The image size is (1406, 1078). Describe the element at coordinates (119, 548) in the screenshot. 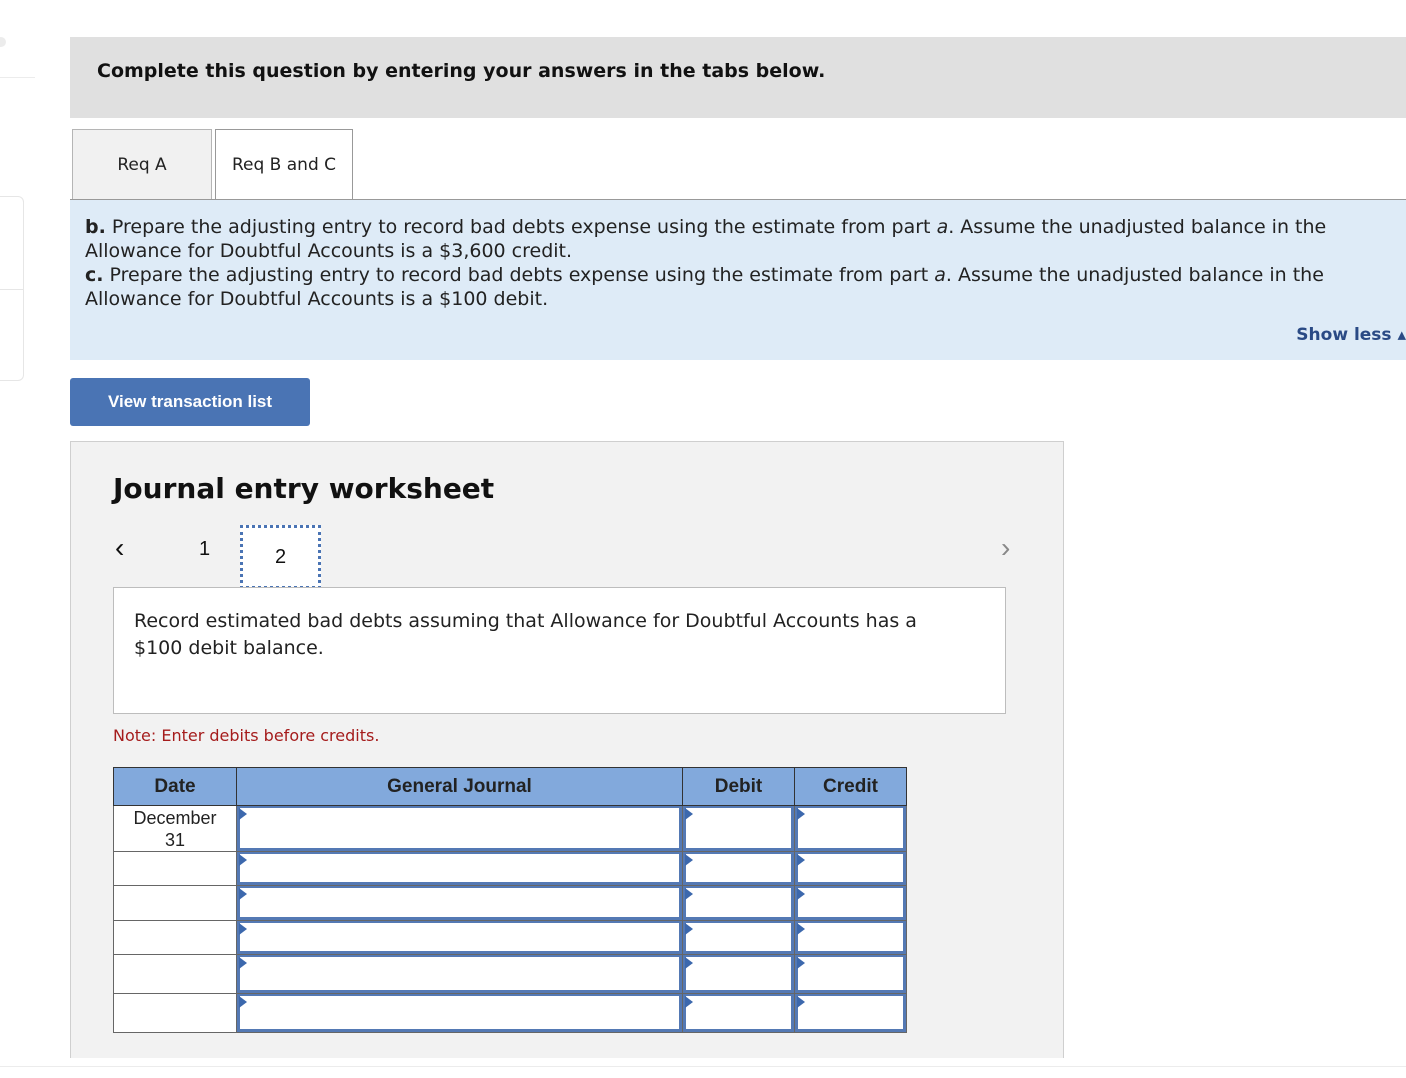

I see `chevron-left-icon: ‹` at that location.